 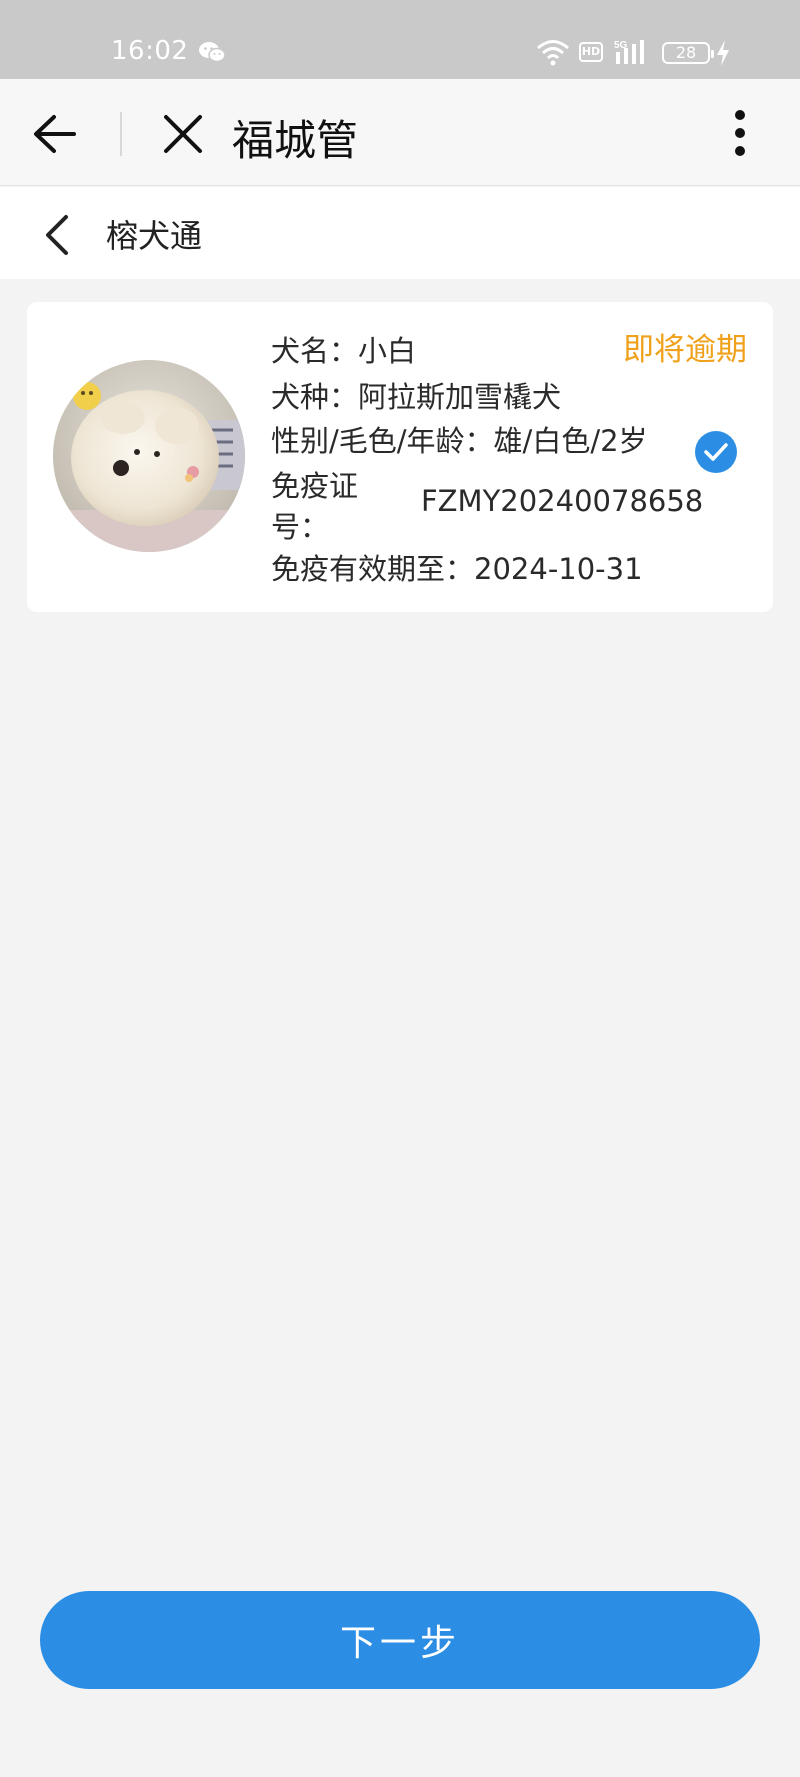 What do you see at coordinates (685, 350) in the screenshot?
I see `status-badge: 即将逾期` at bounding box center [685, 350].